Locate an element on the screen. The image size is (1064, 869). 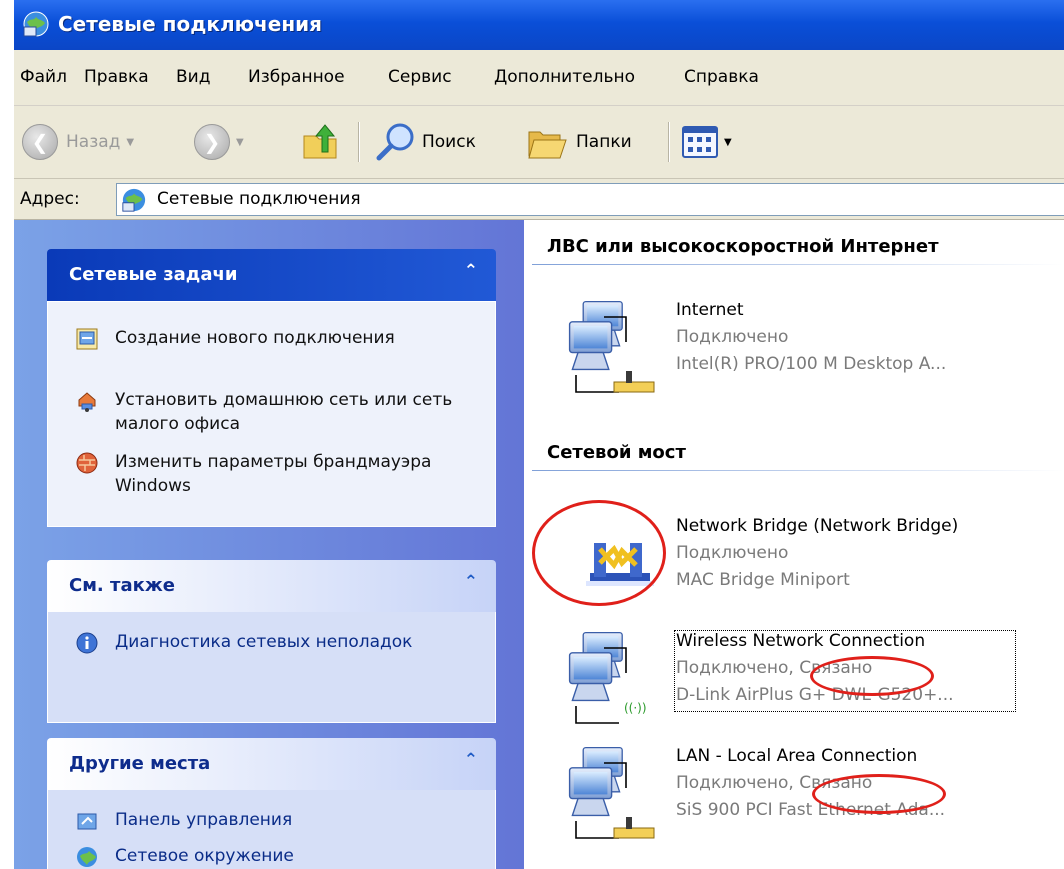
search-button: Поиск is located at coordinates (425, 142).